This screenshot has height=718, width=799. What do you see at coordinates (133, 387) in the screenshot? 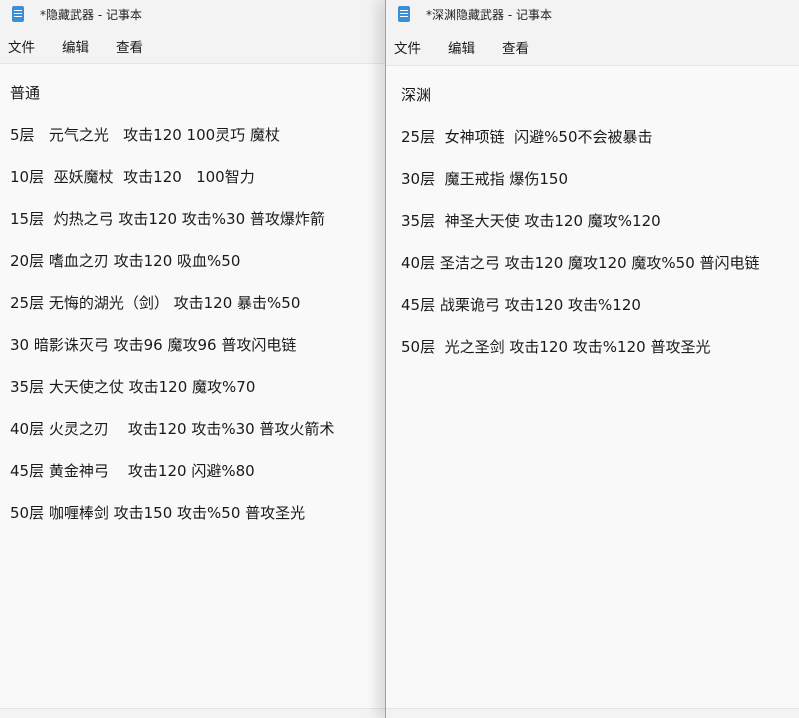
I see `text-line: 35层 大天使之仗 攻击120 魔攻%70` at bounding box center [133, 387].